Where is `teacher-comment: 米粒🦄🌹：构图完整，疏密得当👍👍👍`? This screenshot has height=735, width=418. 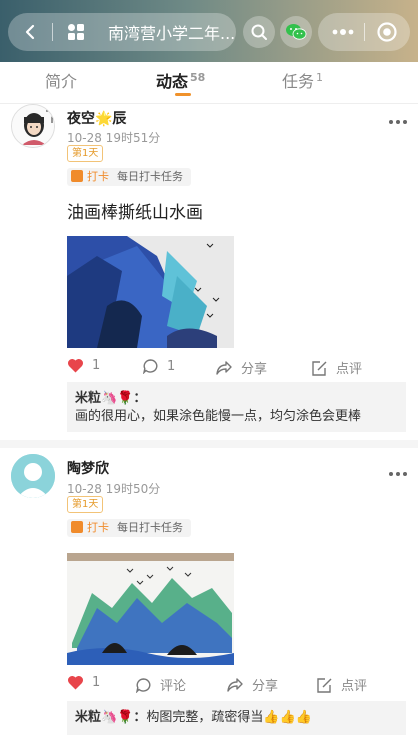 teacher-comment: 米粒🦄🌹：构图完整，疏密得当👍👍👍 is located at coordinates (236, 718).